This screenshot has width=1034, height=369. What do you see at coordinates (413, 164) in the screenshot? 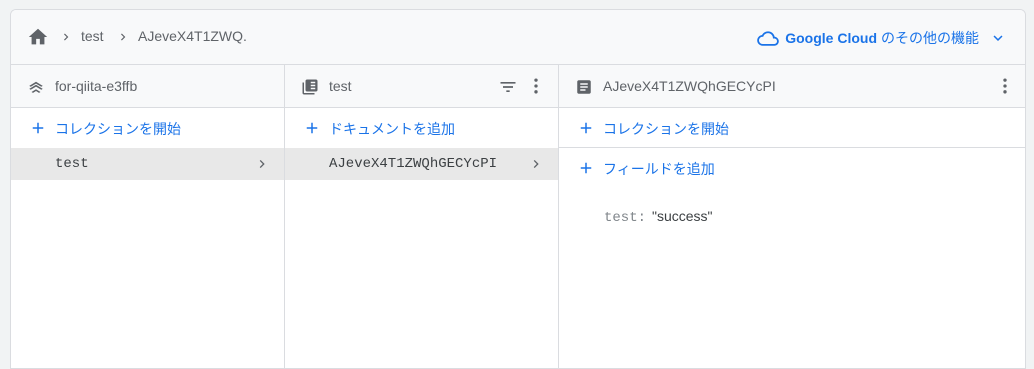
I see `document-id: AJeveX4T1ZWQhGECYcPI` at bounding box center [413, 164].